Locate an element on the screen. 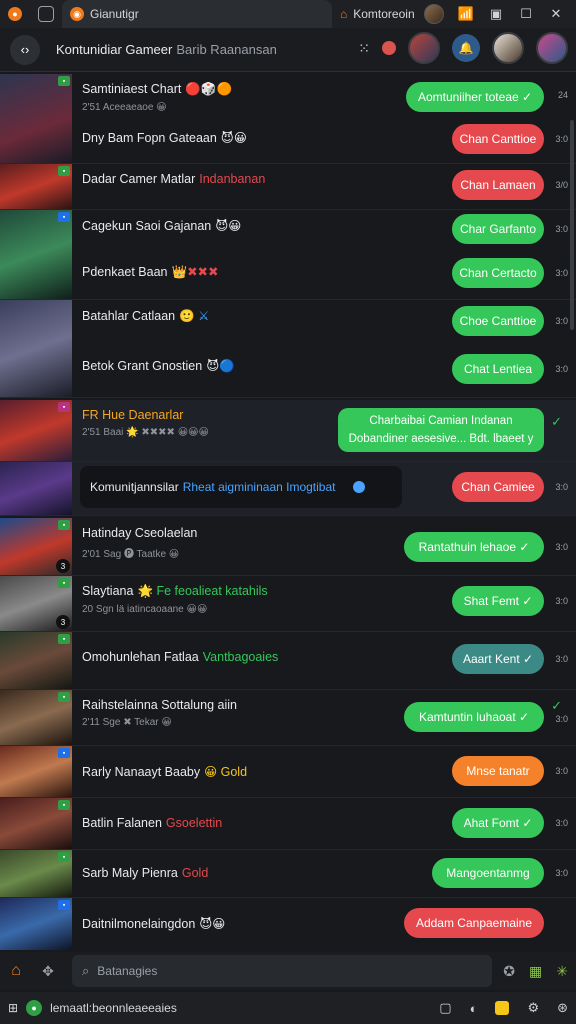 The height and width of the screenshot is (1024, 576). tab-1-label: Komtoreoin is located at coordinates (384, 14).